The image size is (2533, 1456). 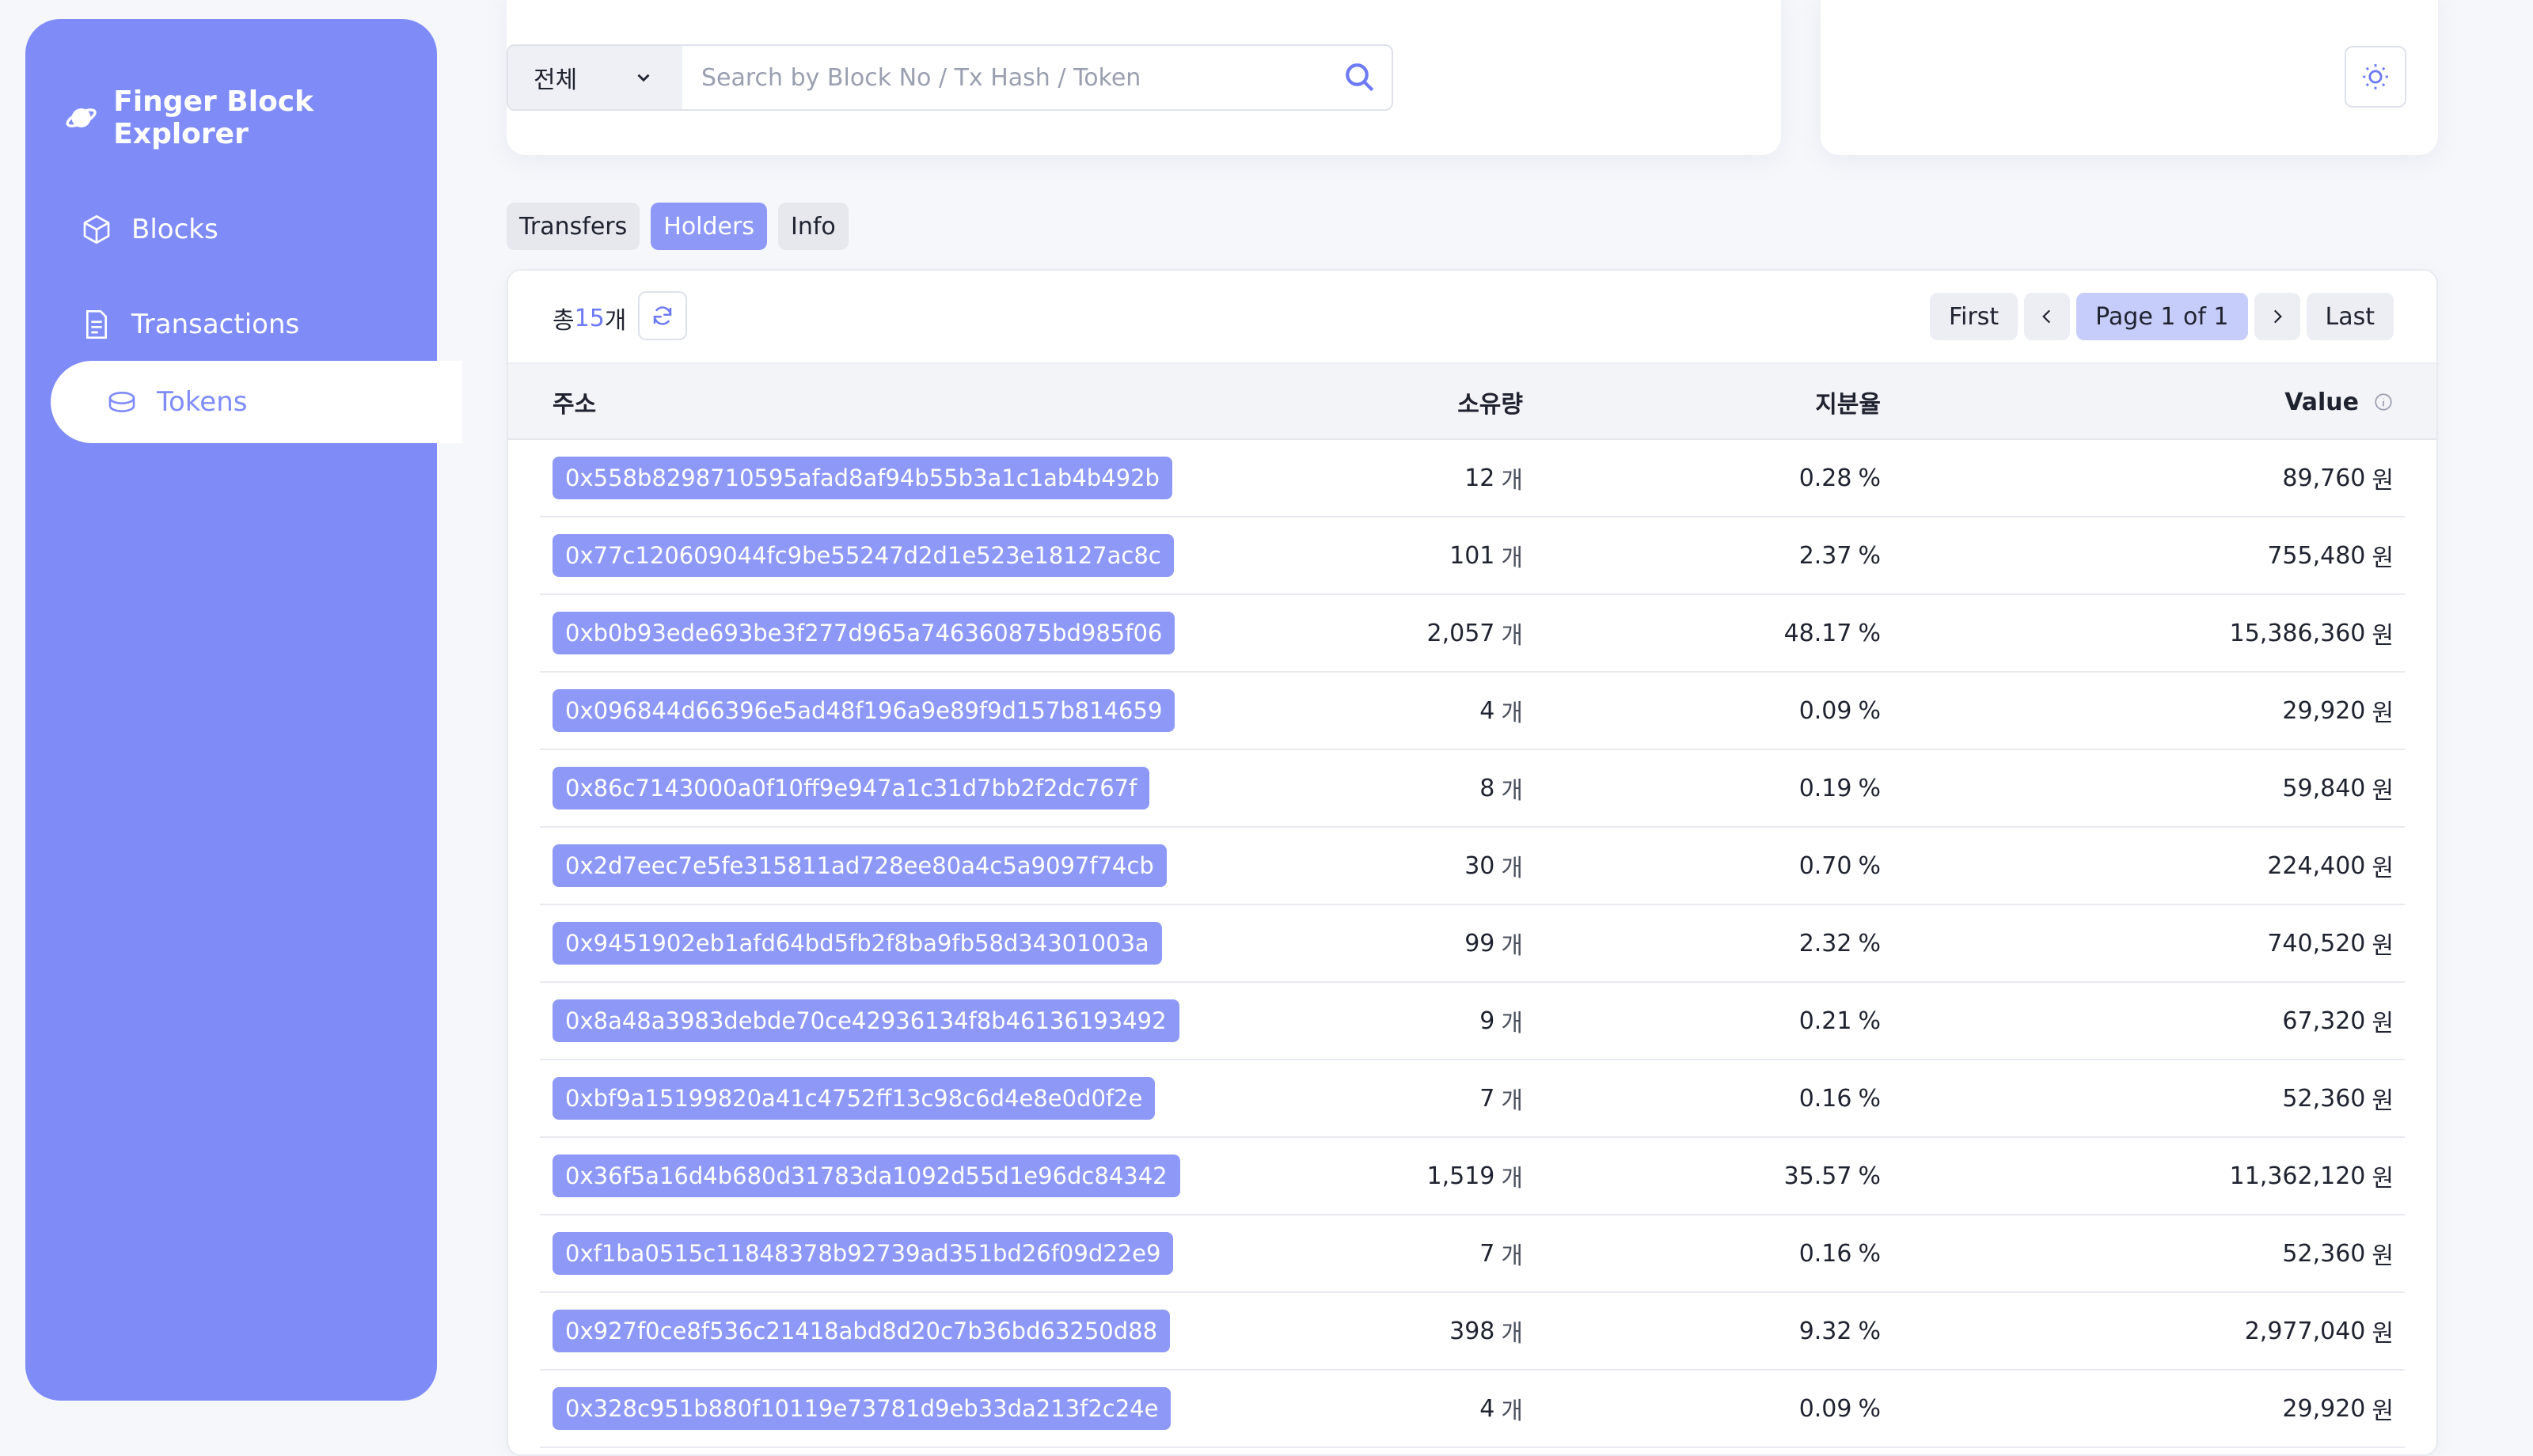 I want to click on value-cell: 59,840 원, so click(x=2338, y=788).